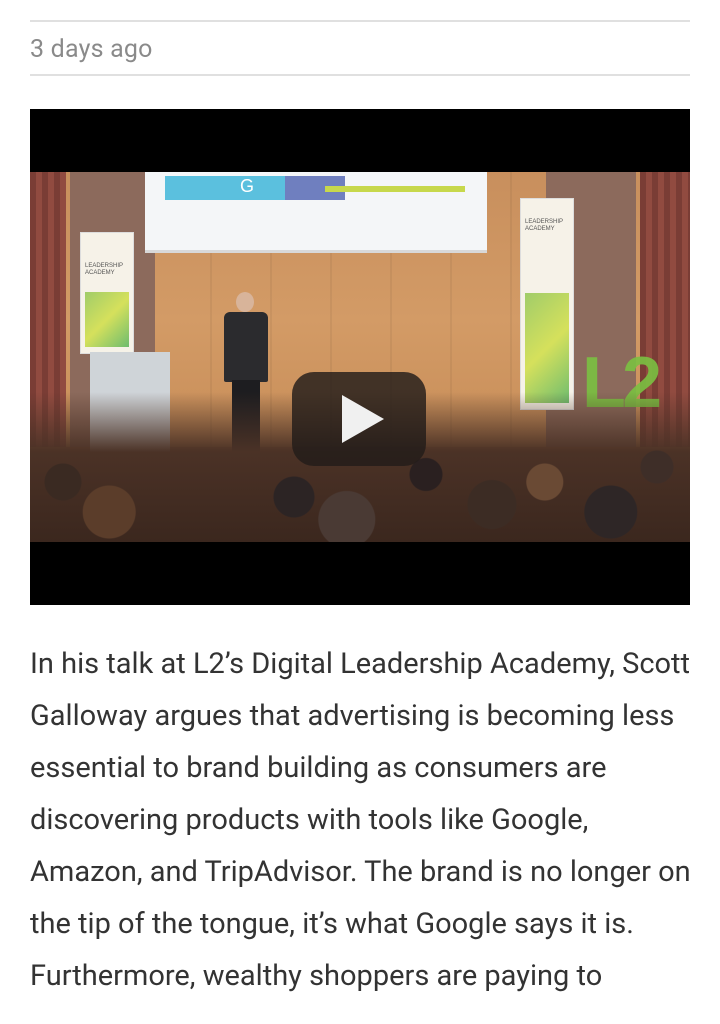  What do you see at coordinates (360, 21) in the screenshot?
I see `top-divider` at bounding box center [360, 21].